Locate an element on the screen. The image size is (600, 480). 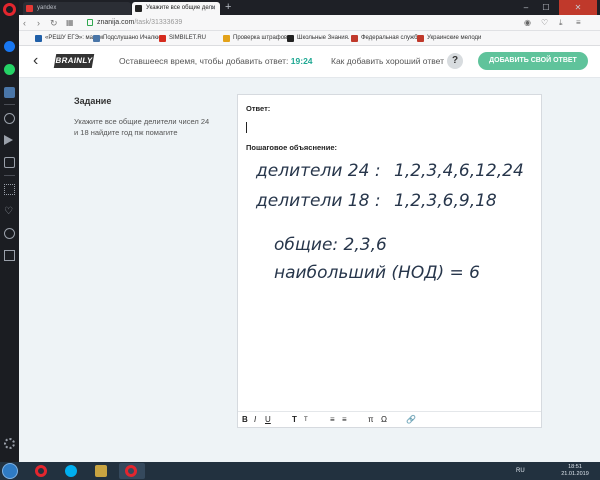
underline-button: U is located at coordinates (268, 420).